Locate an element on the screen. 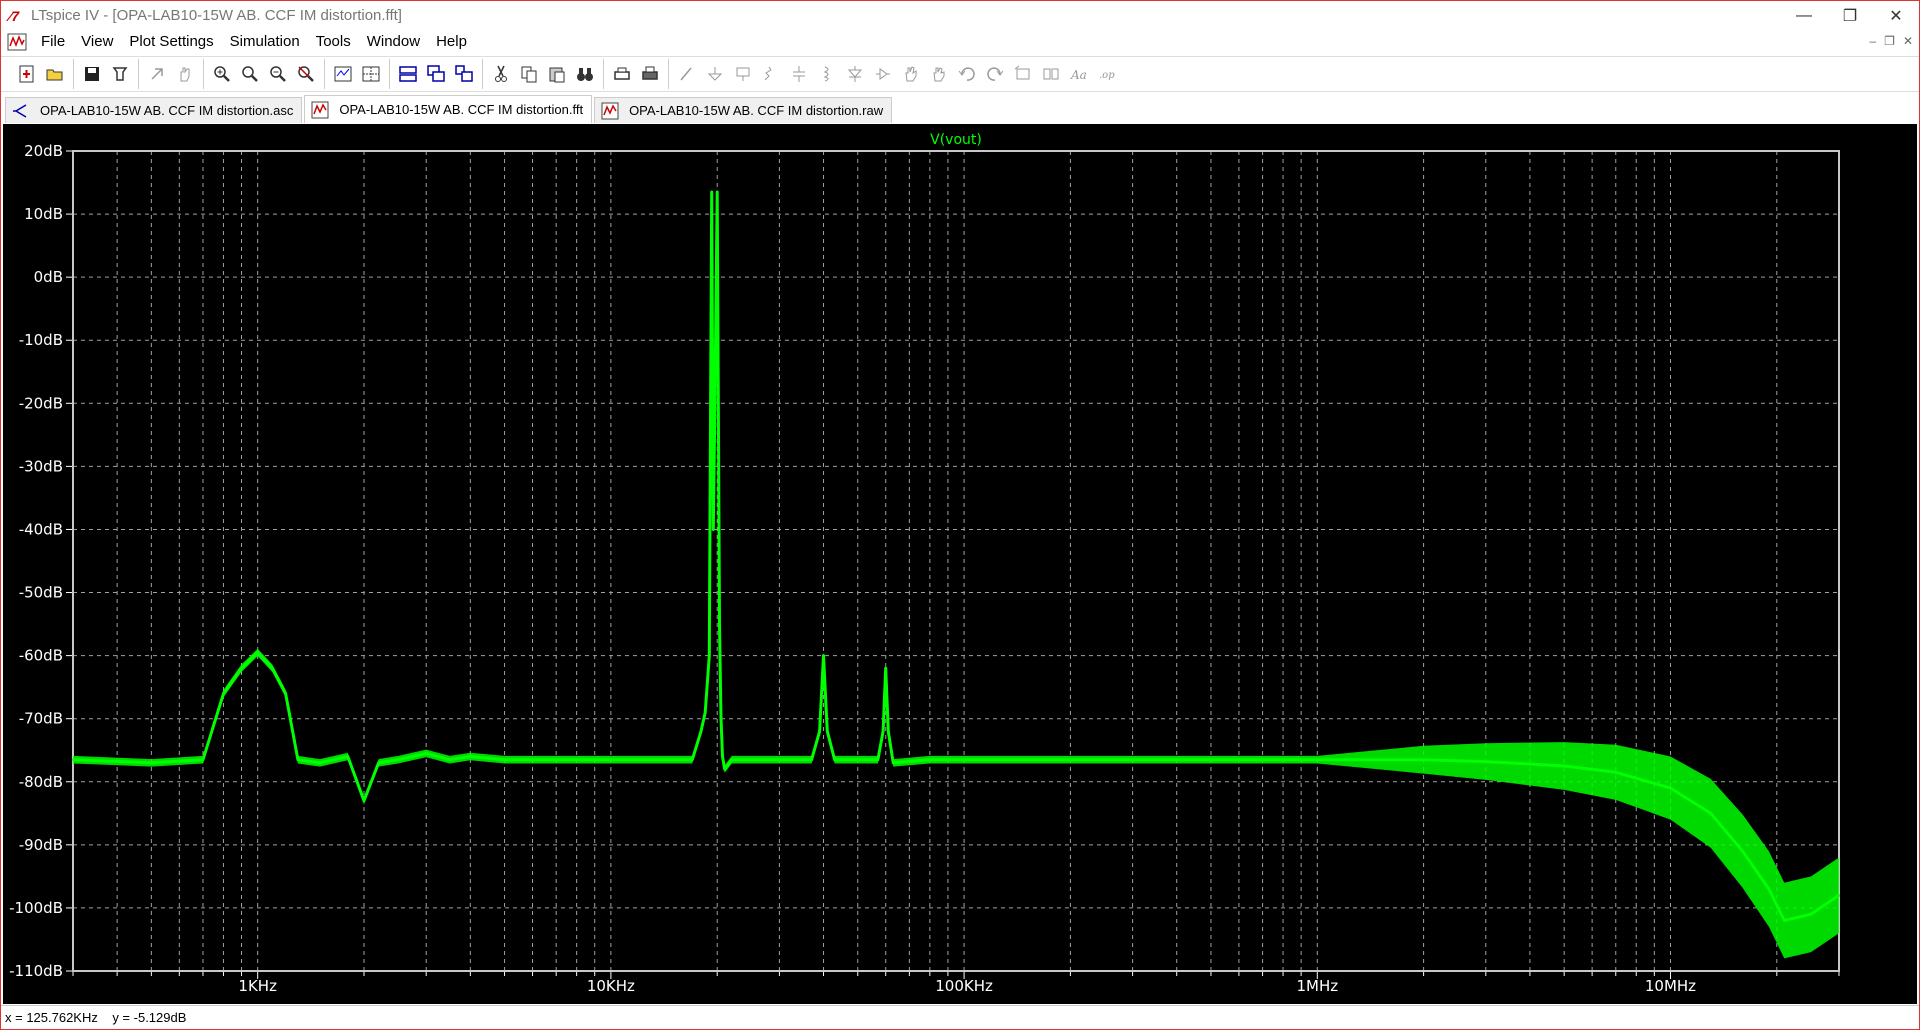 Image resolution: width=1920 pixels, height=1030 pixels. tile-vertical-icon is located at coordinates (464, 74).